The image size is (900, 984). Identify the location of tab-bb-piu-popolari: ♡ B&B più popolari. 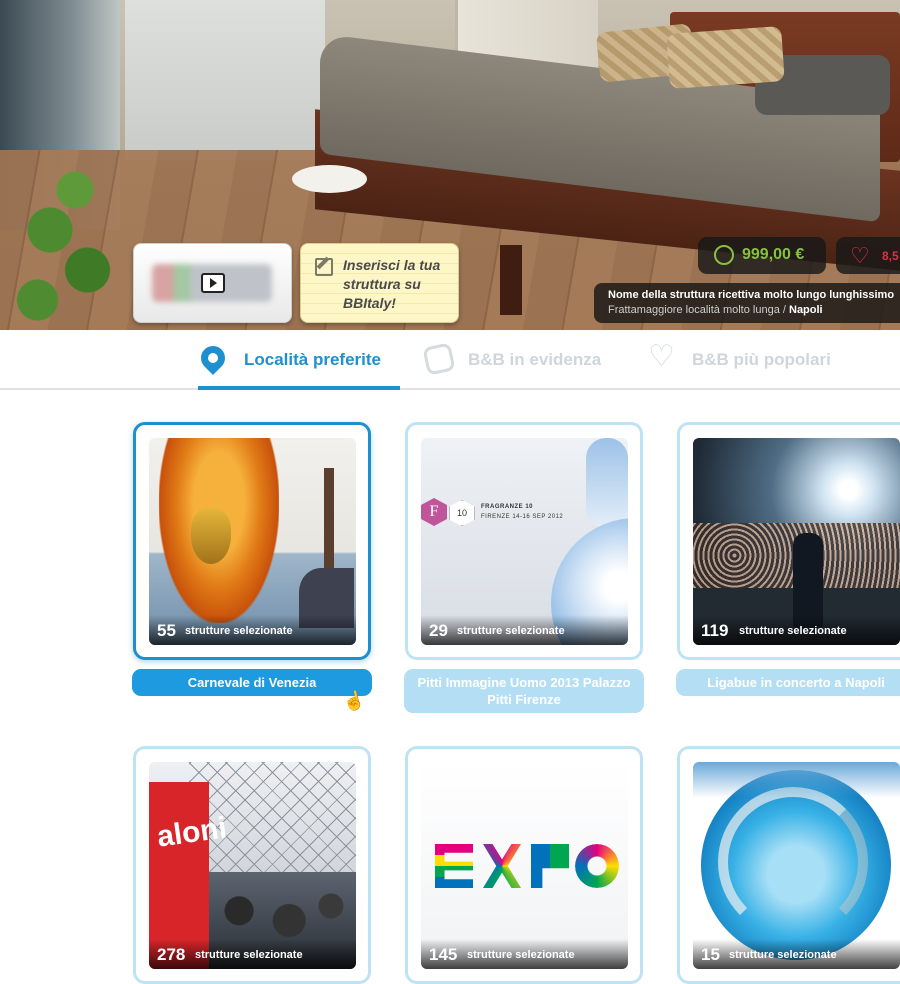
(748, 359).